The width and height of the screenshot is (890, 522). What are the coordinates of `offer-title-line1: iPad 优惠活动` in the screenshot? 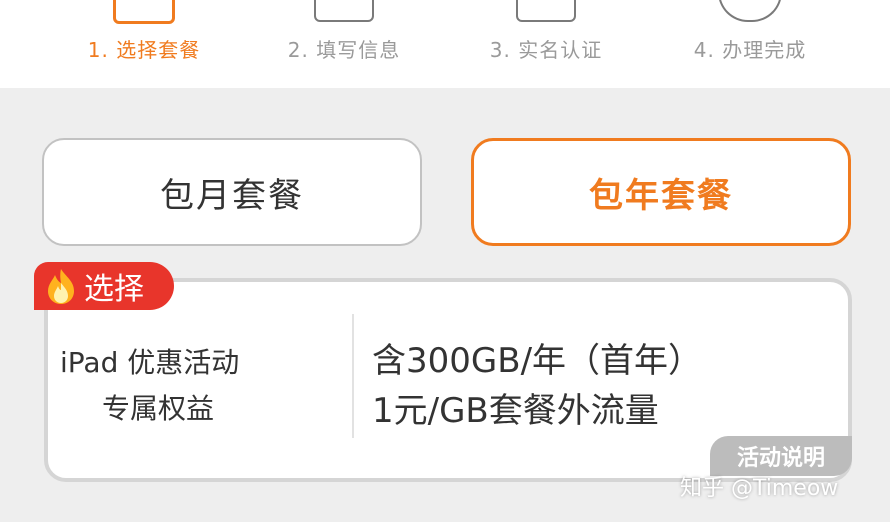 It's located at (150, 362).